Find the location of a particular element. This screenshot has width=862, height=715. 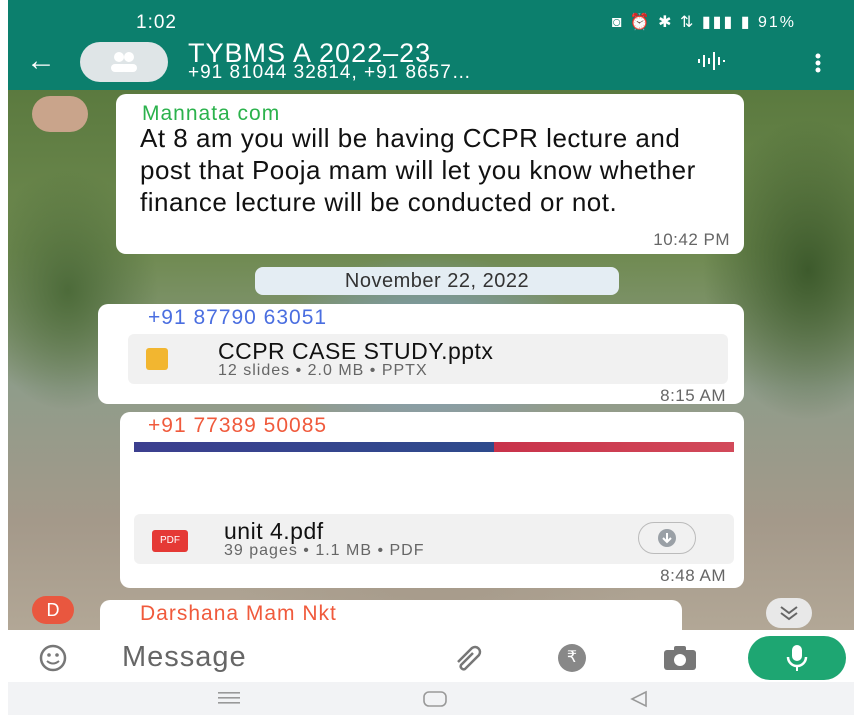

file-name: unit 4.pdf is located at coordinates (274, 531).